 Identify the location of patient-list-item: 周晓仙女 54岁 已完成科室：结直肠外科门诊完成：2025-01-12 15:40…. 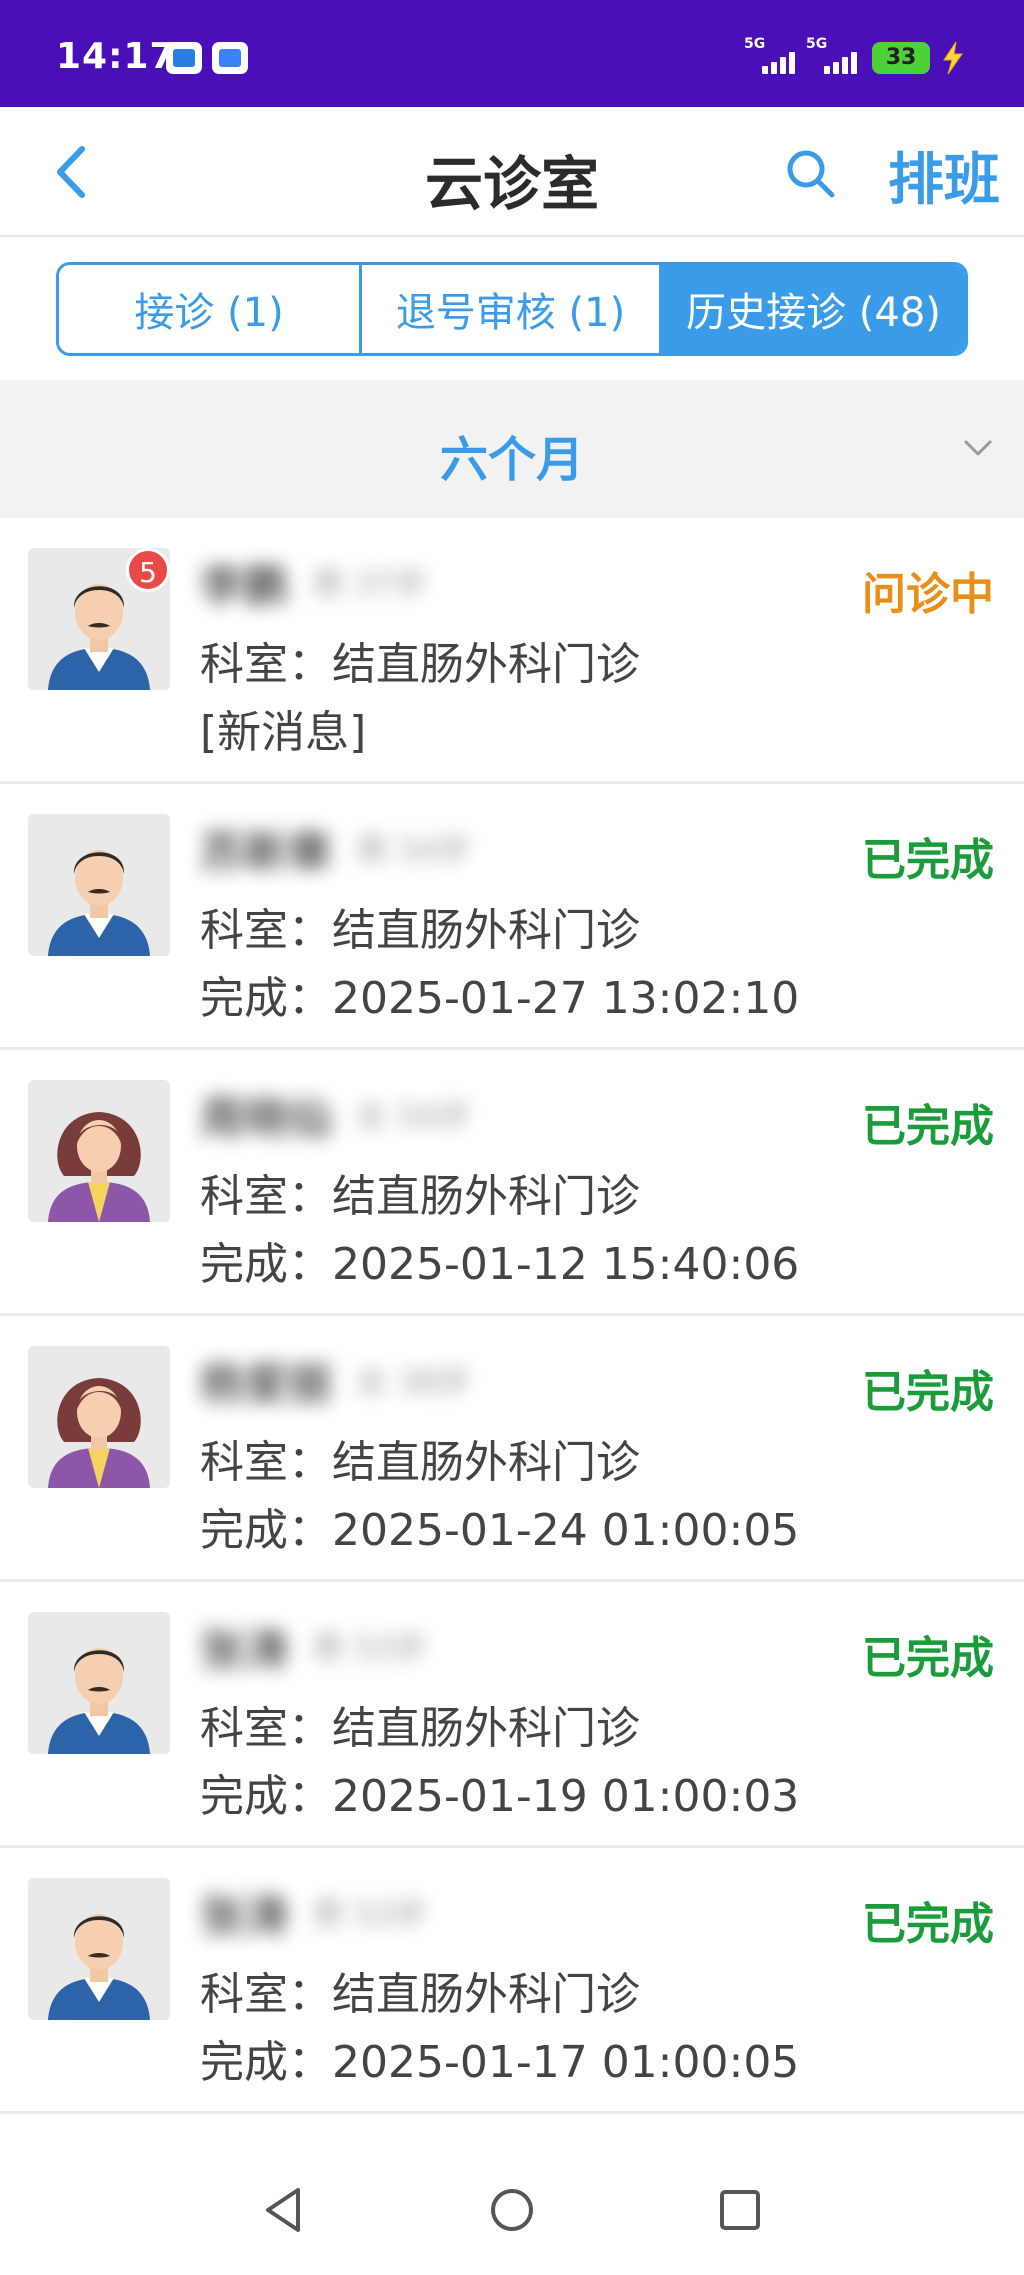
(512, 1183).